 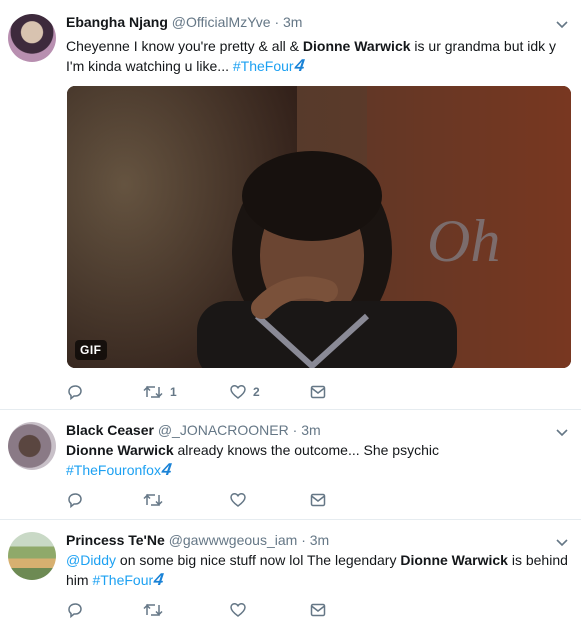 What do you see at coordinates (185, 392) in the screenshot?
I see `retweet-button: 1` at bounding box center [185, 392].